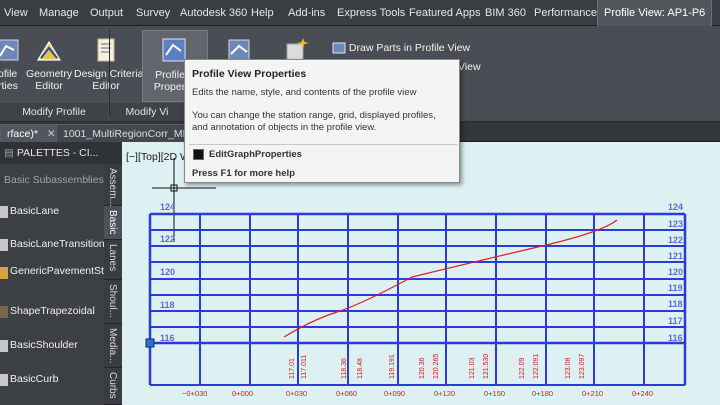  What do you see at coordinates (262, 13) in the screenshot?
I see `tab-help: Help` at bounding box center [262, 13].